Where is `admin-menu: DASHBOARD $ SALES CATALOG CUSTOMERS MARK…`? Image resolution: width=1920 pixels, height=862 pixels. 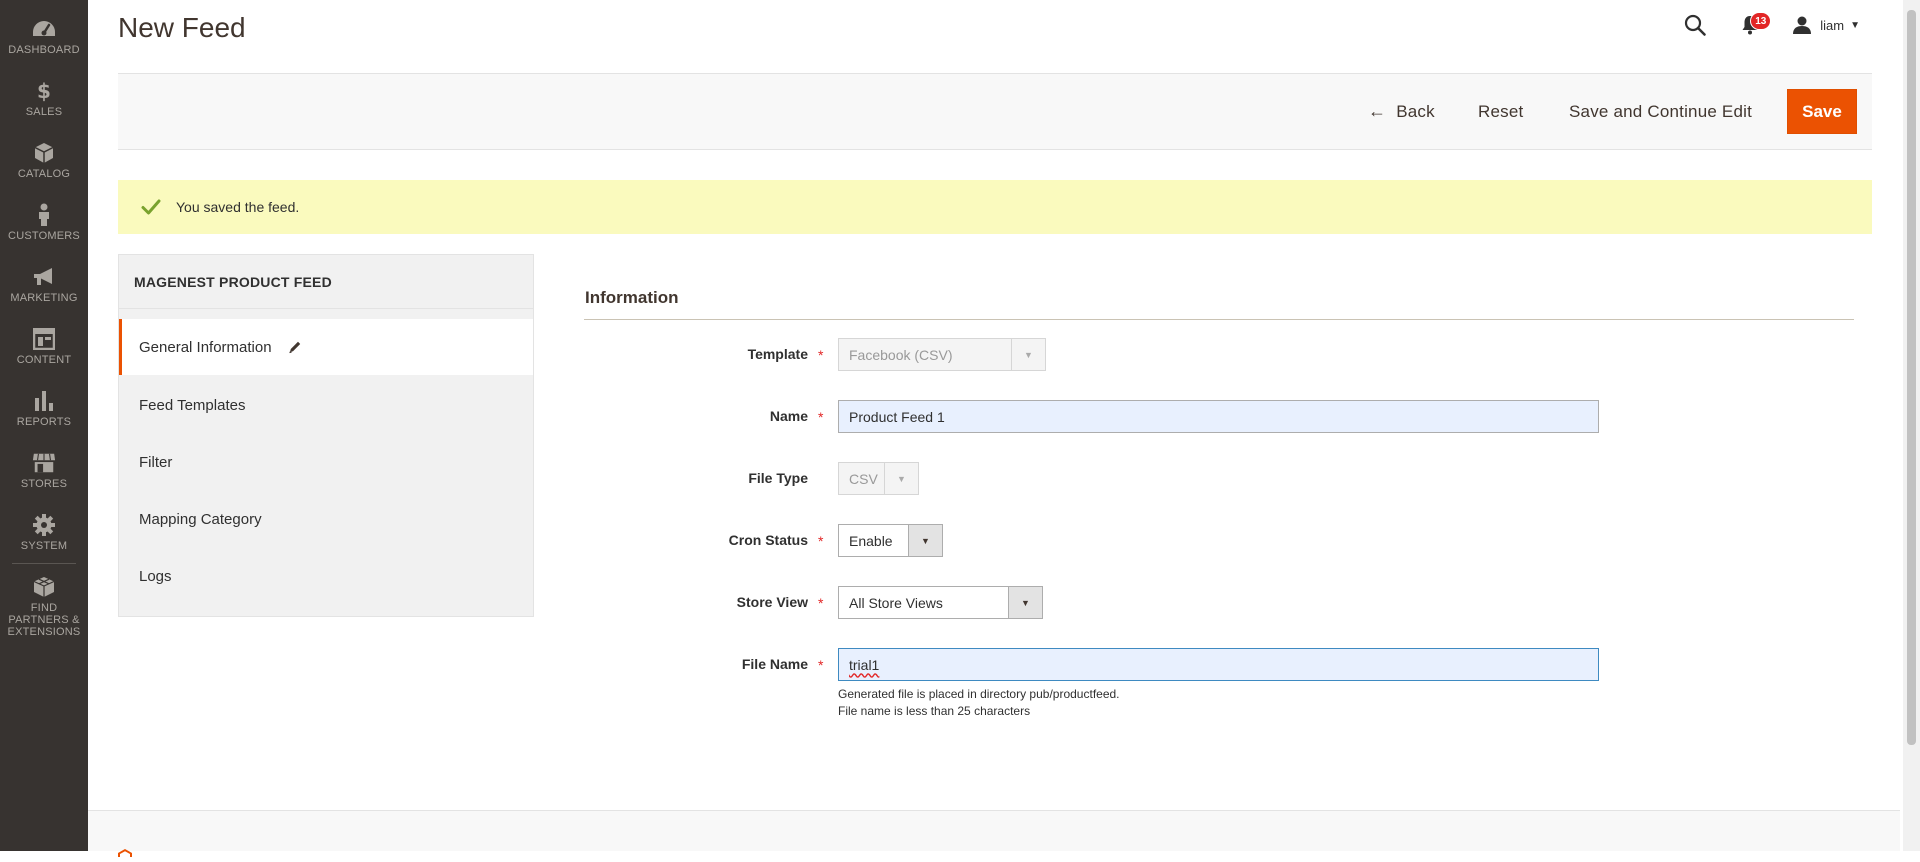
admin-menu: DASHBOARD $ SALES CATALOG CUSTOMERS MARK… is located at coordinates (44, 425).